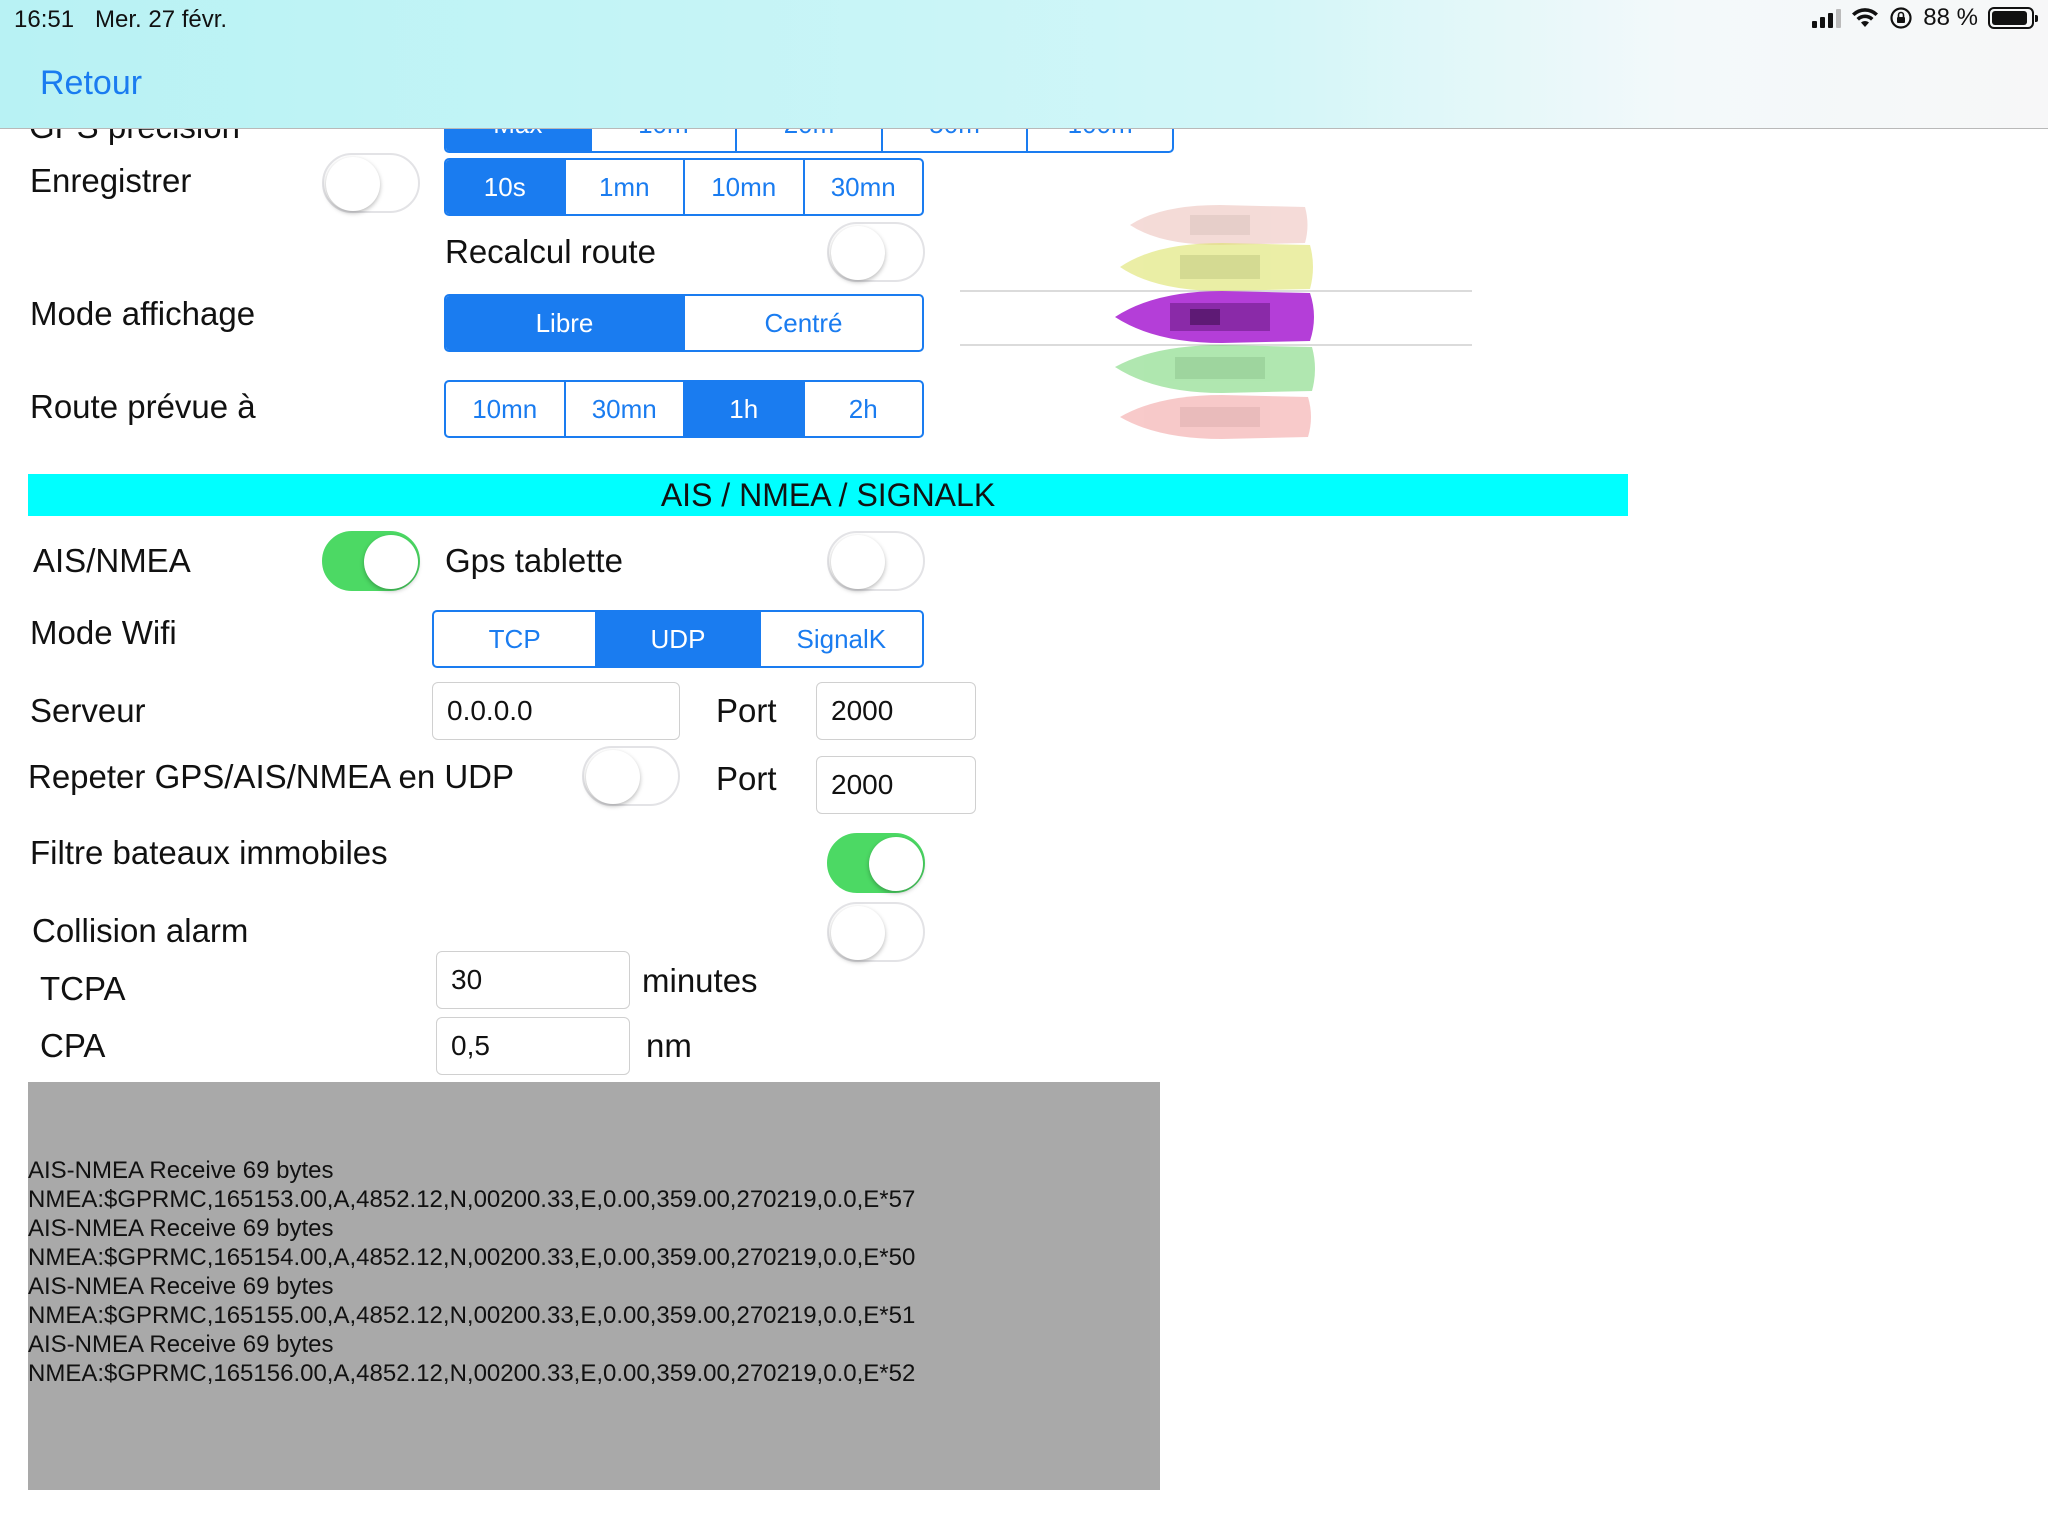  I want to click on segment-tcp: TCP, so click(516, 639).